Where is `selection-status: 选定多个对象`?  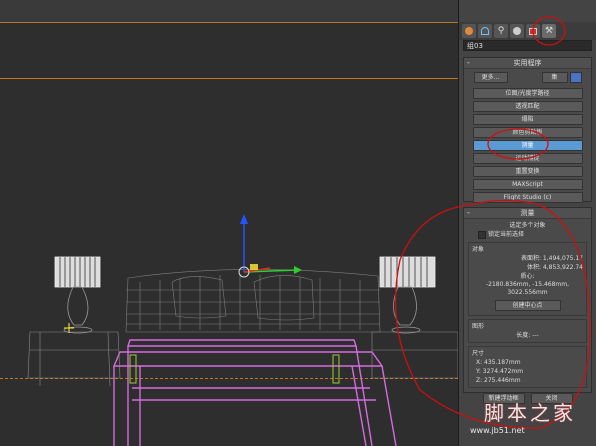 selection-status: 选定多个对象 is located at coordinates (527, 225).